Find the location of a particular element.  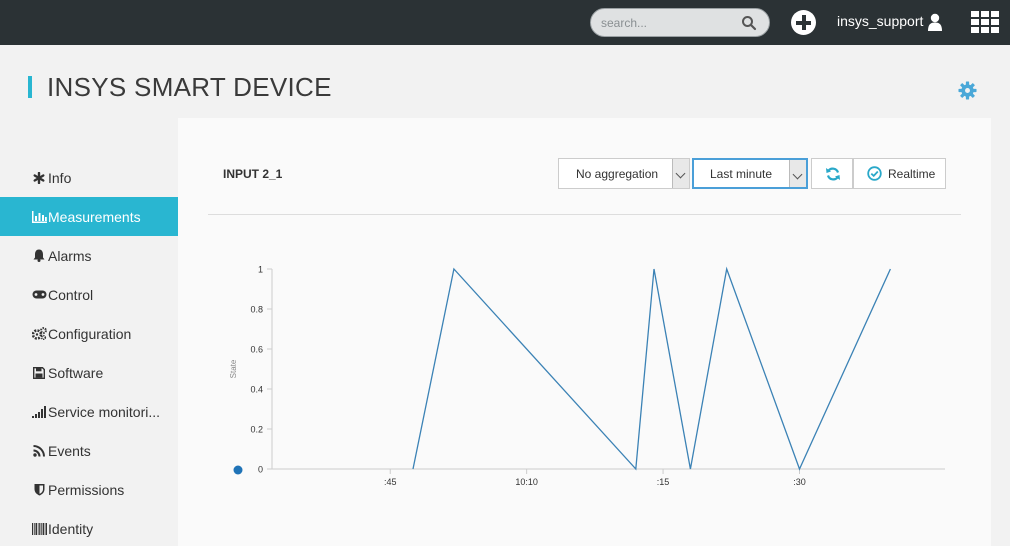

top-bar: insys_support is located at coordinates (505, 22).